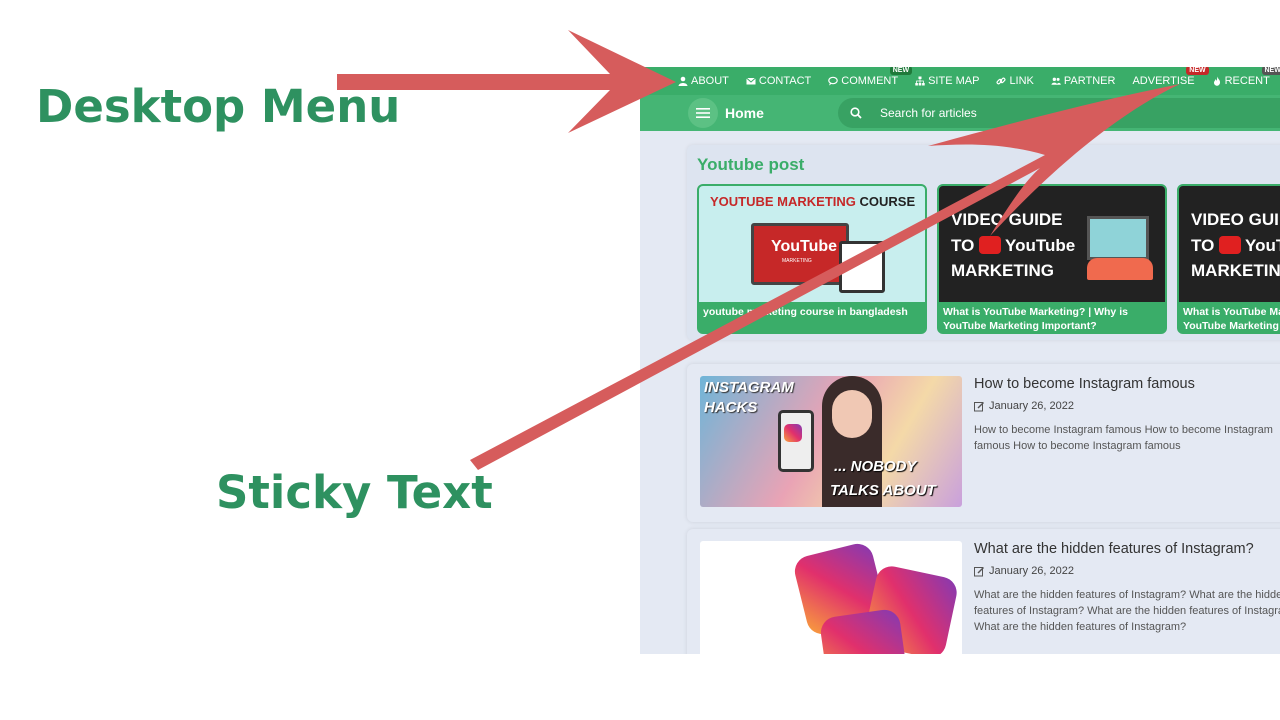 Image resolution: width=1280 pixels, height=720 pixels. What do you see at coordinates (506, 81) in the screenshot?
I see `arrow-to-desktop-menu` at bounding box center [506, 81].